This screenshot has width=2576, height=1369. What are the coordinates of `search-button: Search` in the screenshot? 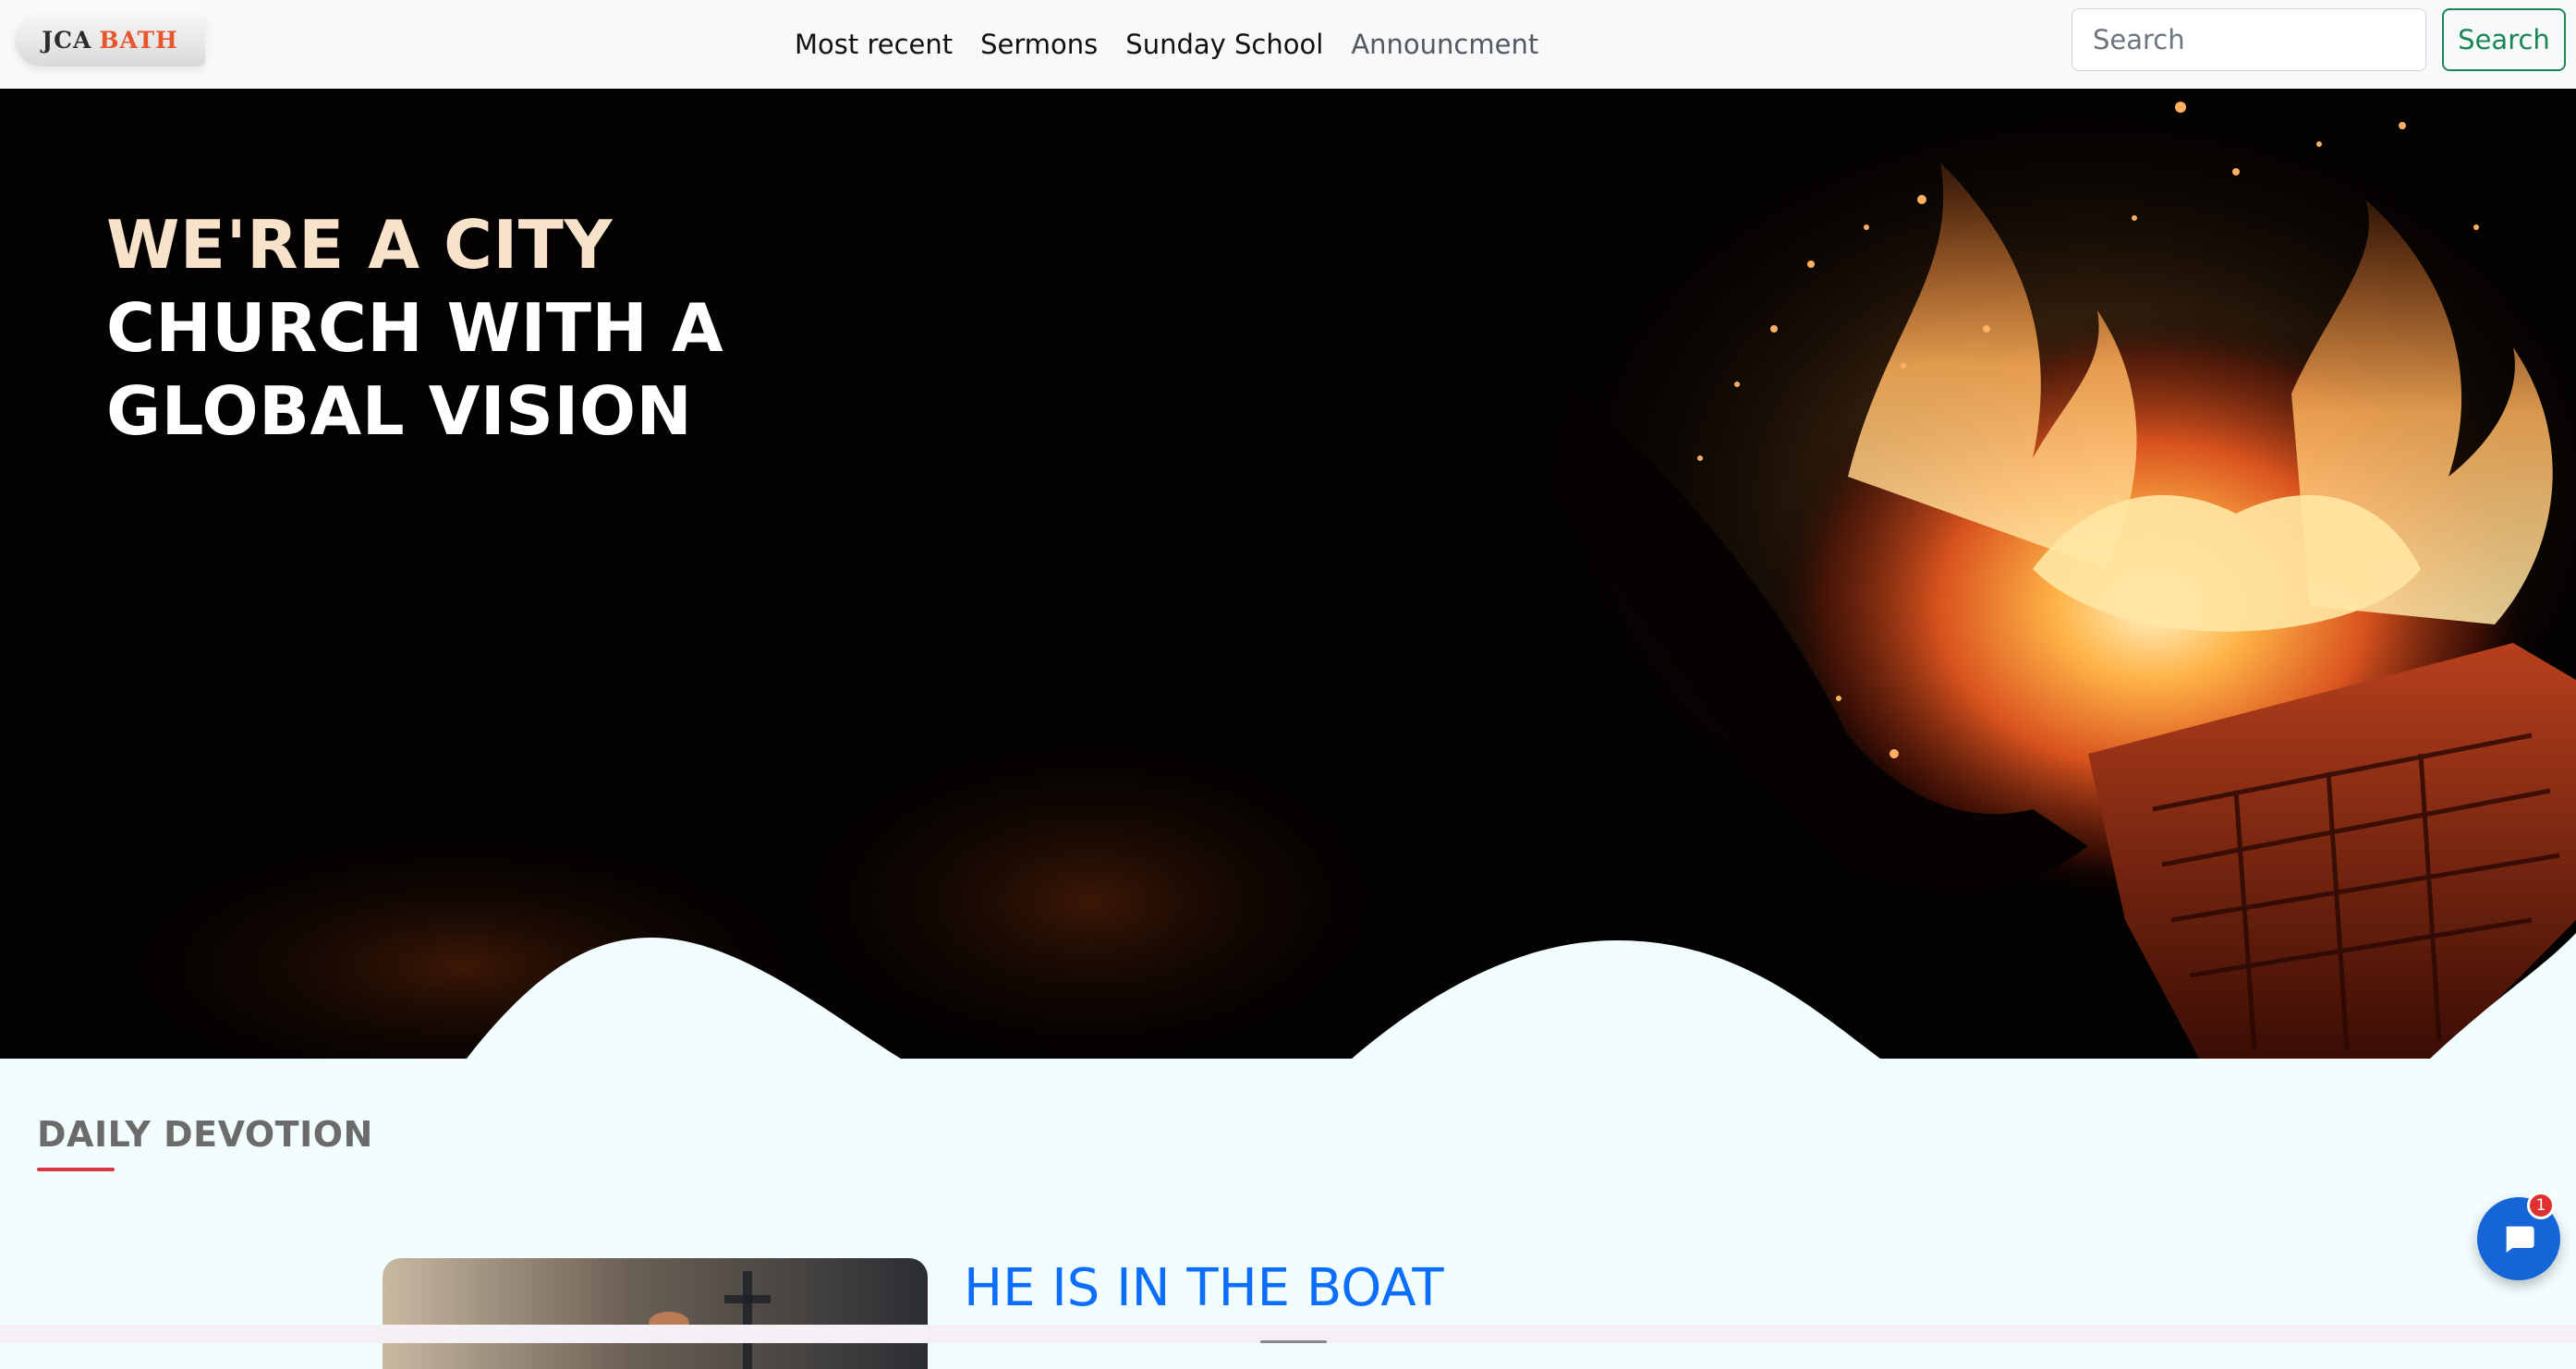 It's located at (2504, 39).